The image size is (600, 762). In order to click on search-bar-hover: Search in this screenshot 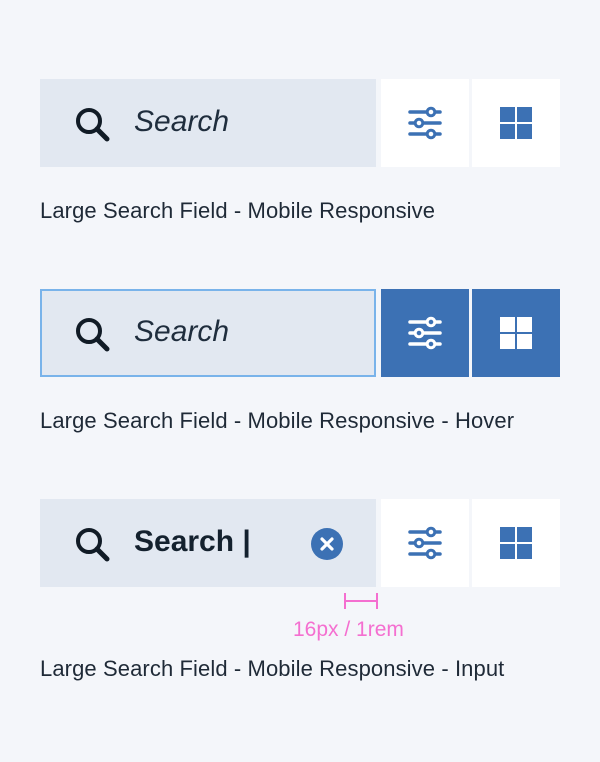, I will do `click(300, 333)`.